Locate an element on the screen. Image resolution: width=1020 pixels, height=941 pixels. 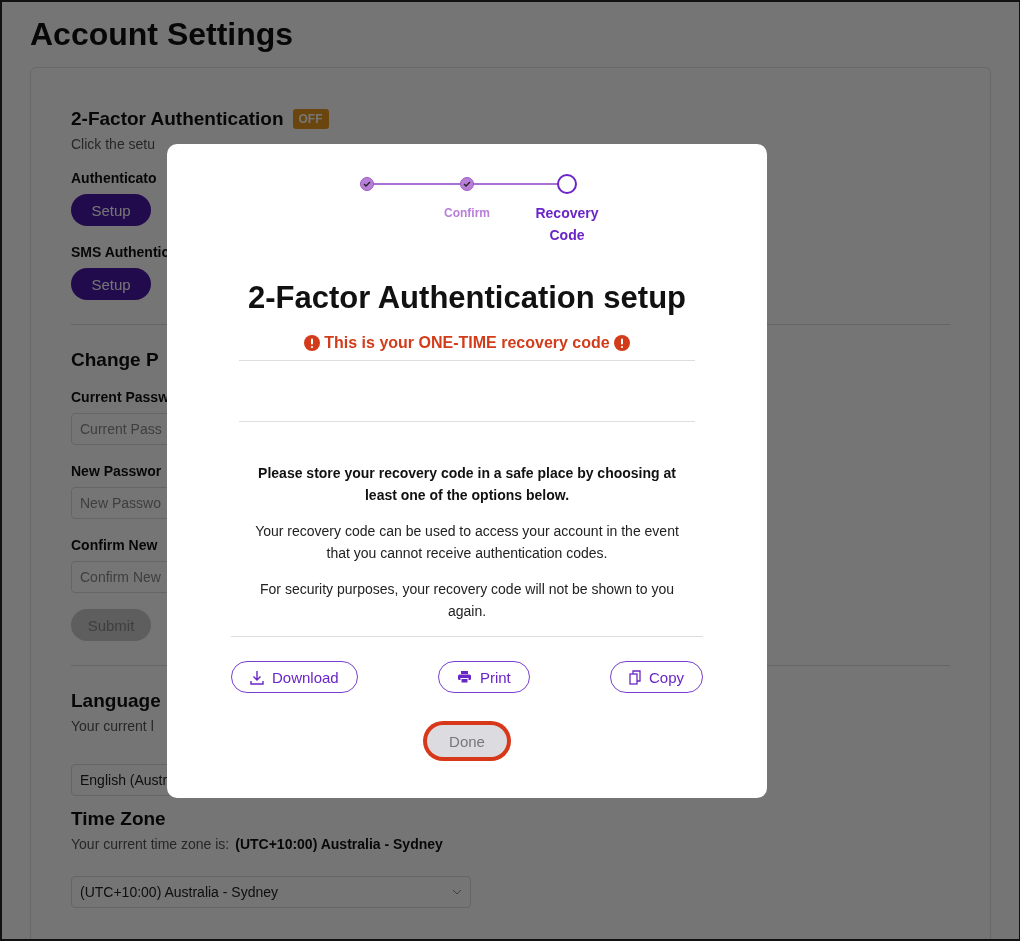
page-title: Account Settings is located at coordinates (162, 34).